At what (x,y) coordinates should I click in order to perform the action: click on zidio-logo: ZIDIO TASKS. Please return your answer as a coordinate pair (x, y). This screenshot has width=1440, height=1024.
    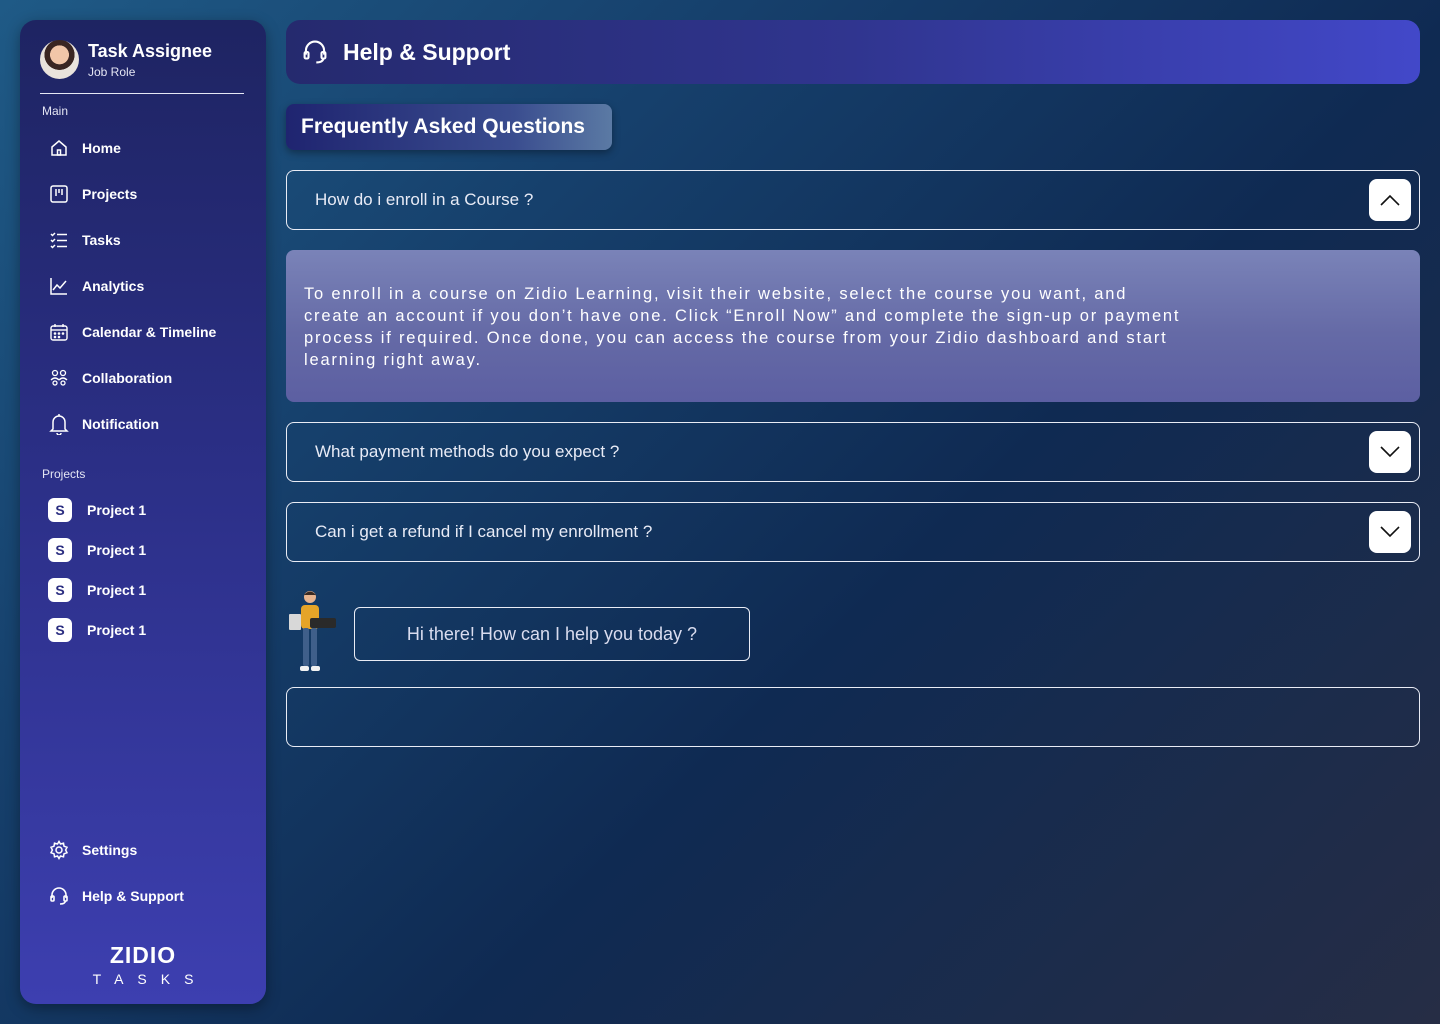
    Looking at the image, I should click on (143, 964).